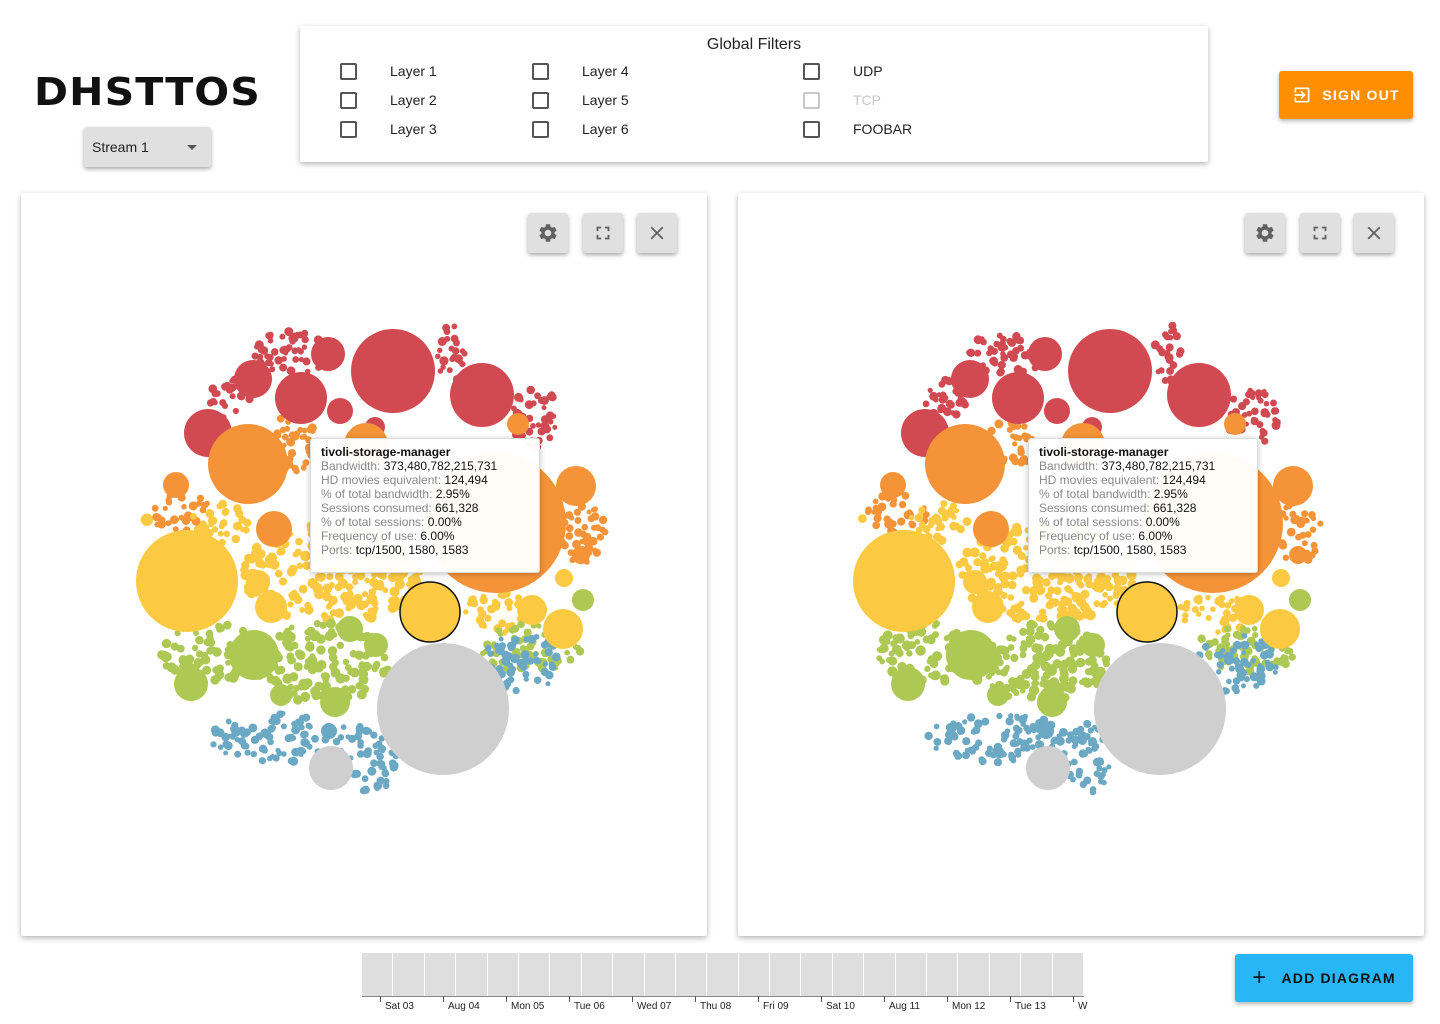 The width and height of the screenshot is (1440, 1024). Describe the element at coordinates (147, 147) in the screenshot. I see `stream-select: Stream 1` at that location.